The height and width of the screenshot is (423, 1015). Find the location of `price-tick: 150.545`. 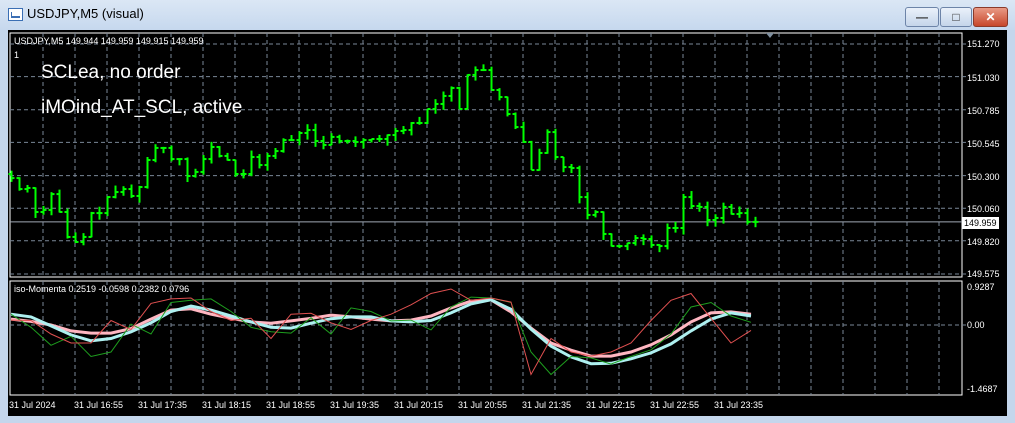

price-tick: 150.545 is located at coordinates (983, 144).